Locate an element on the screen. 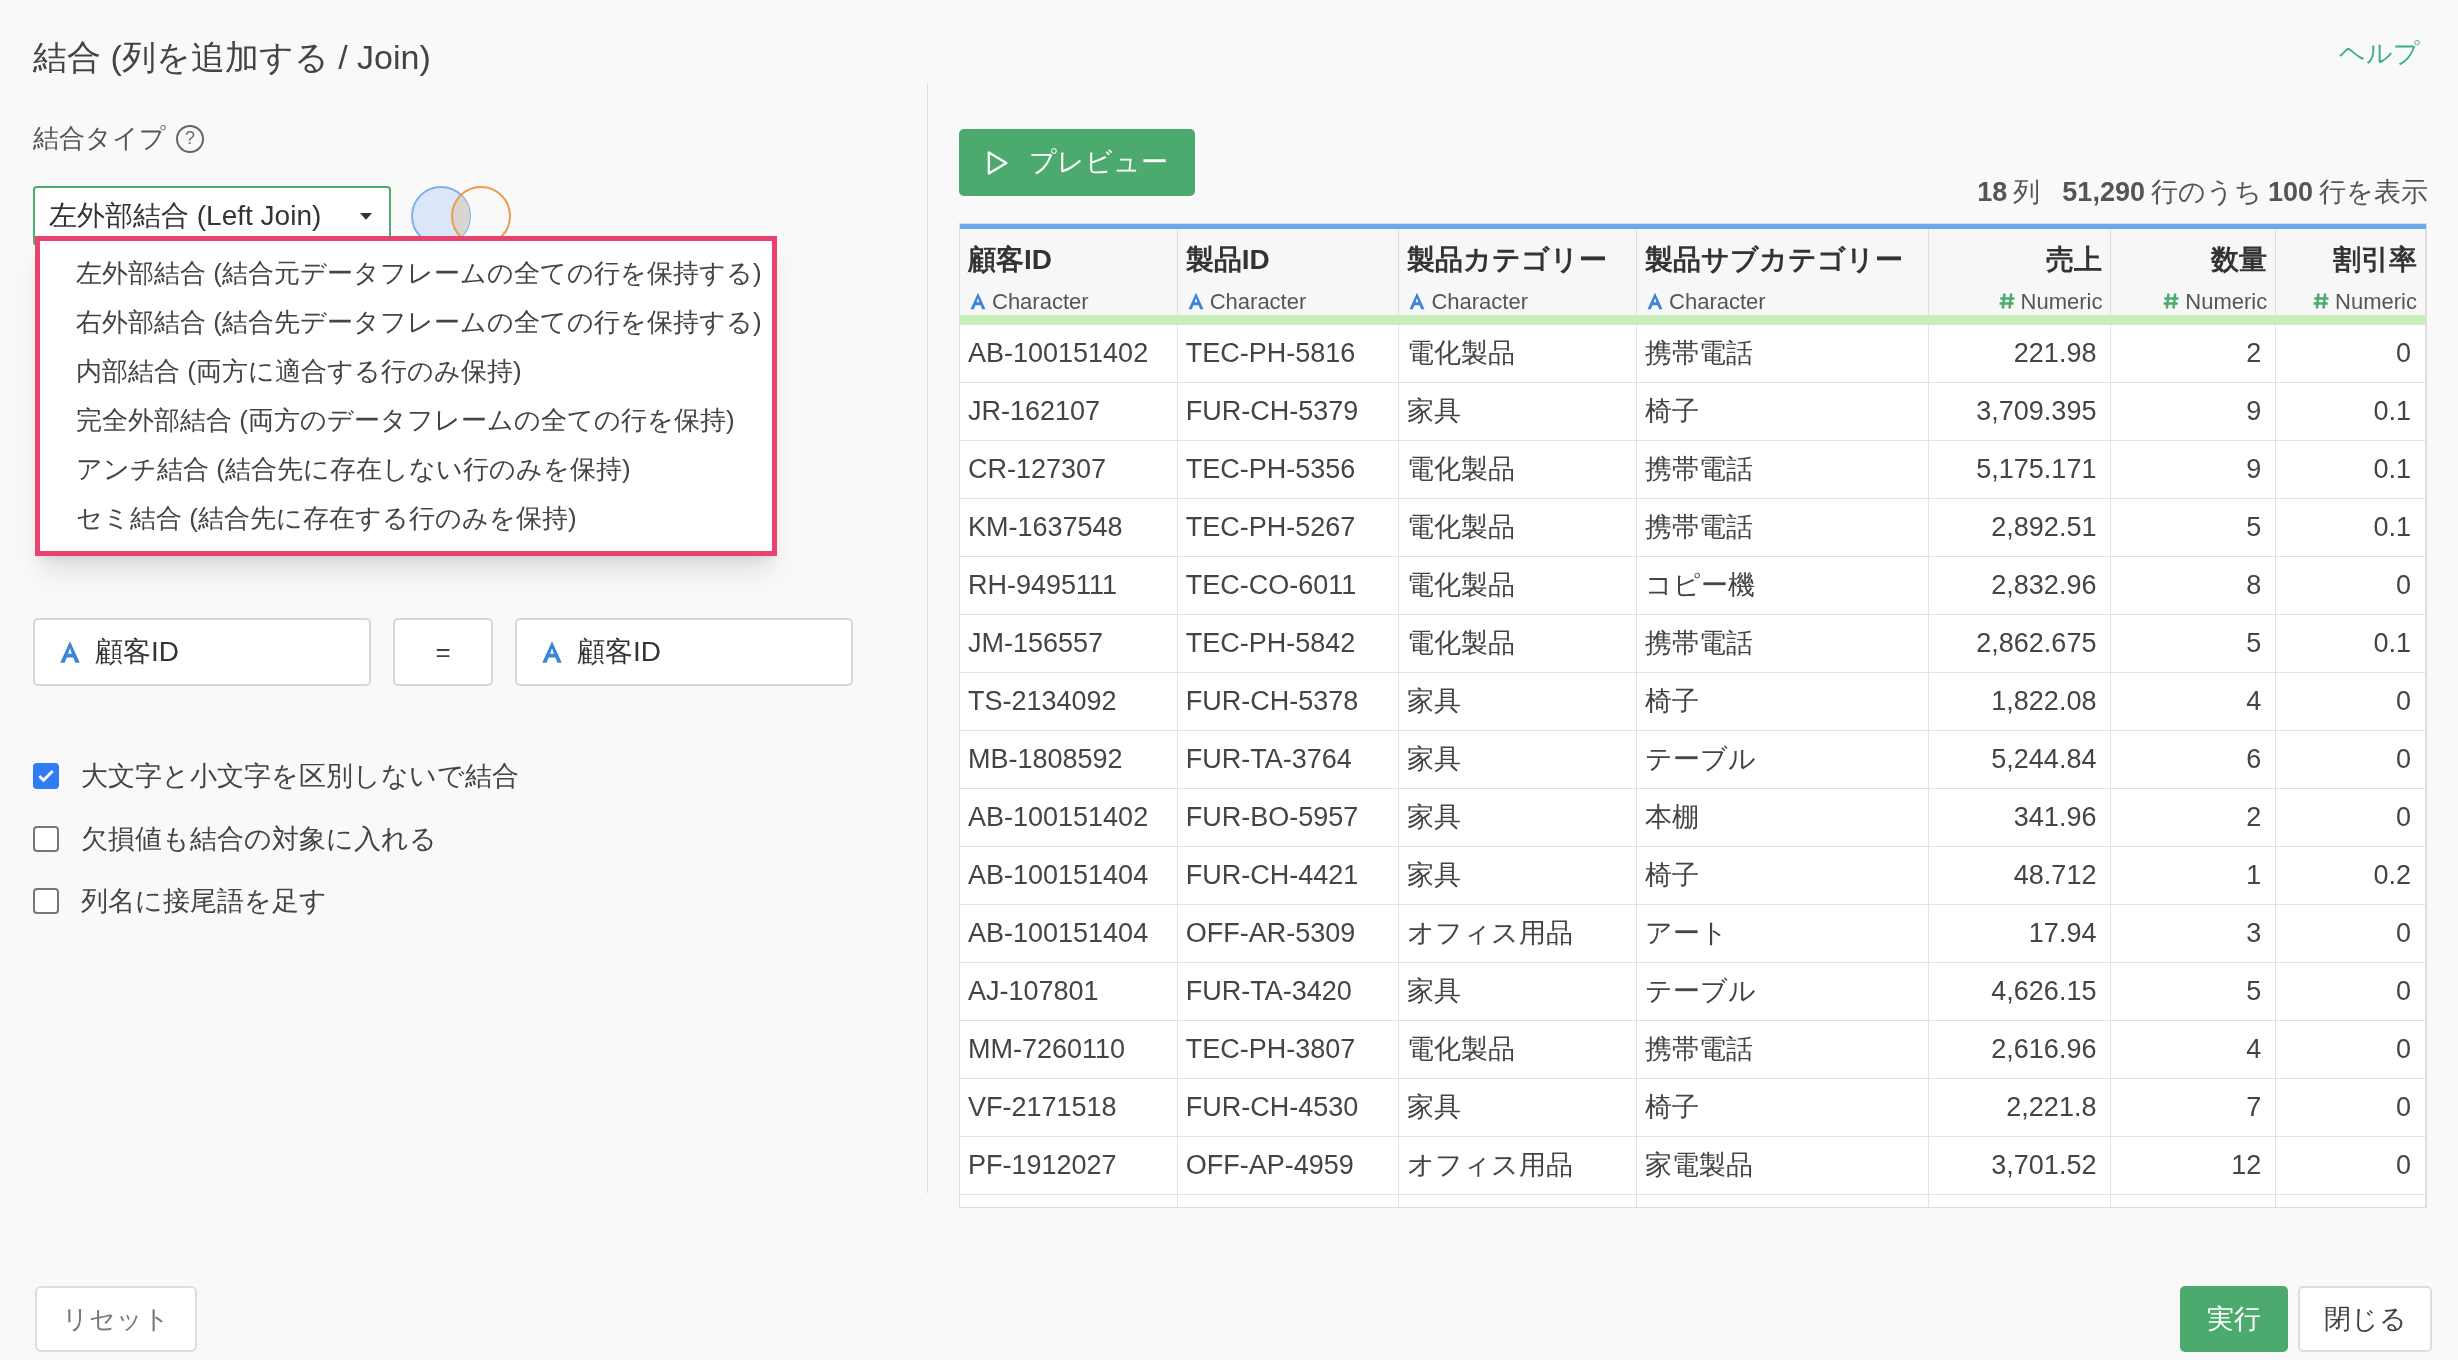 This screenshot has height=1360, width=2458. table-cell: 221.98 is located at coordinates (2020, 353).